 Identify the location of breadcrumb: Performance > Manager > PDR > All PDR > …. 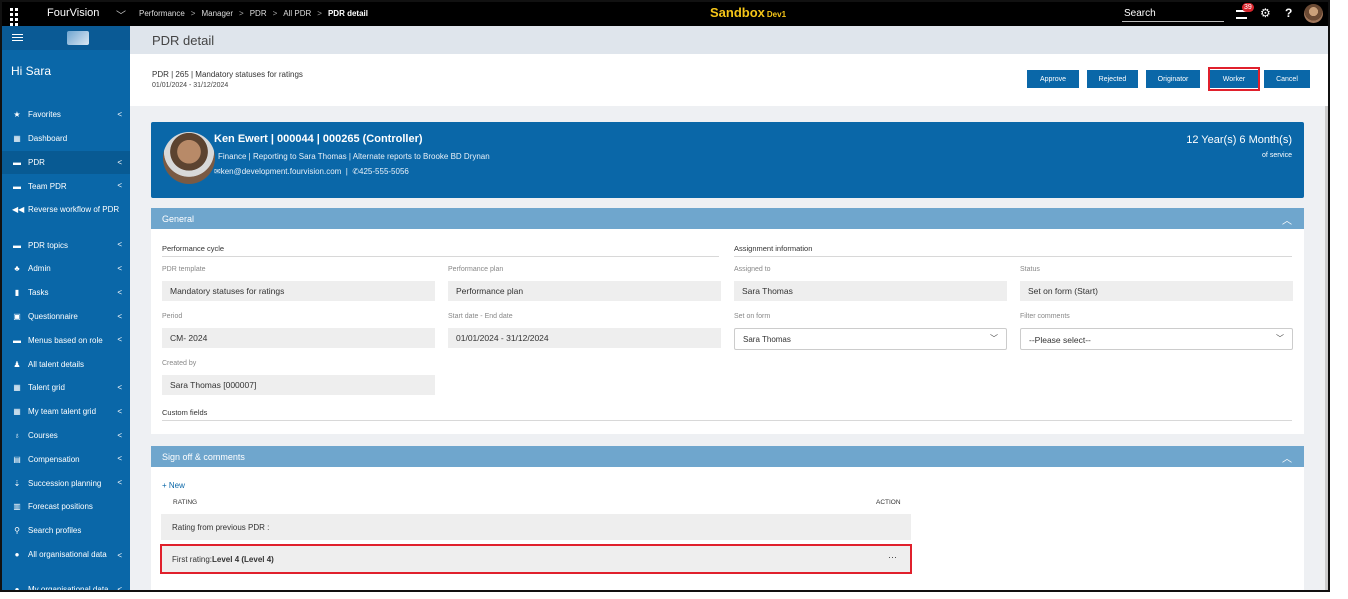
(253, 13).